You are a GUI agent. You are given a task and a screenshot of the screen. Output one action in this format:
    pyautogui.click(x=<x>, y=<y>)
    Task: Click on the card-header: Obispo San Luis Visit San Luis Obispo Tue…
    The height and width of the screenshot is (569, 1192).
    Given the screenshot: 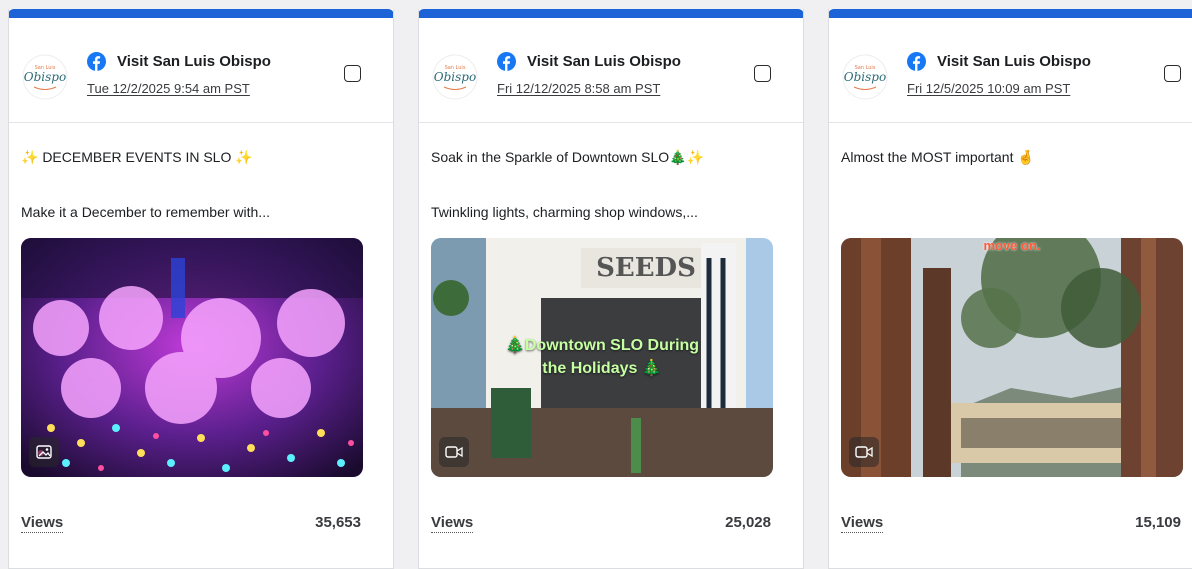 What is the action you would take?
    pyautogui.click(x=201, y=70)
    